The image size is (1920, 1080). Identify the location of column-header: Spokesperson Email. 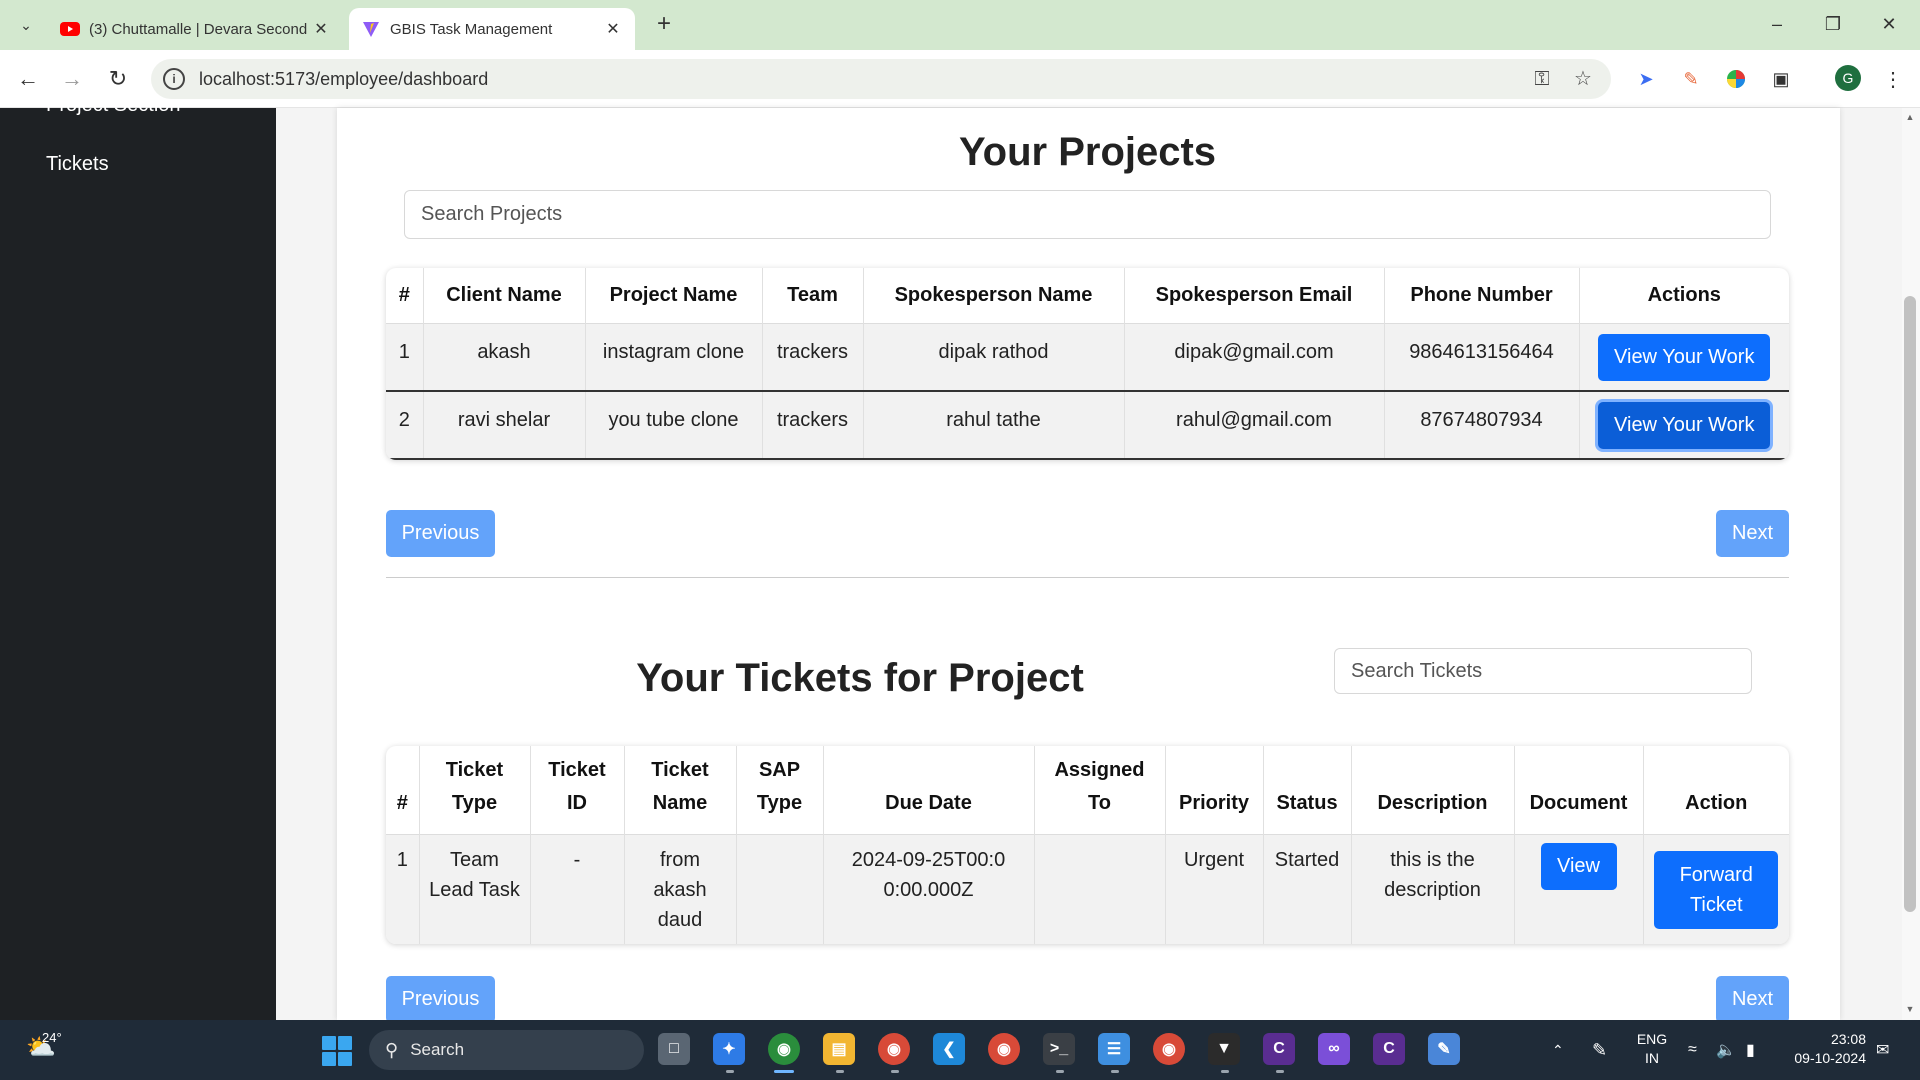
(1254, 295).